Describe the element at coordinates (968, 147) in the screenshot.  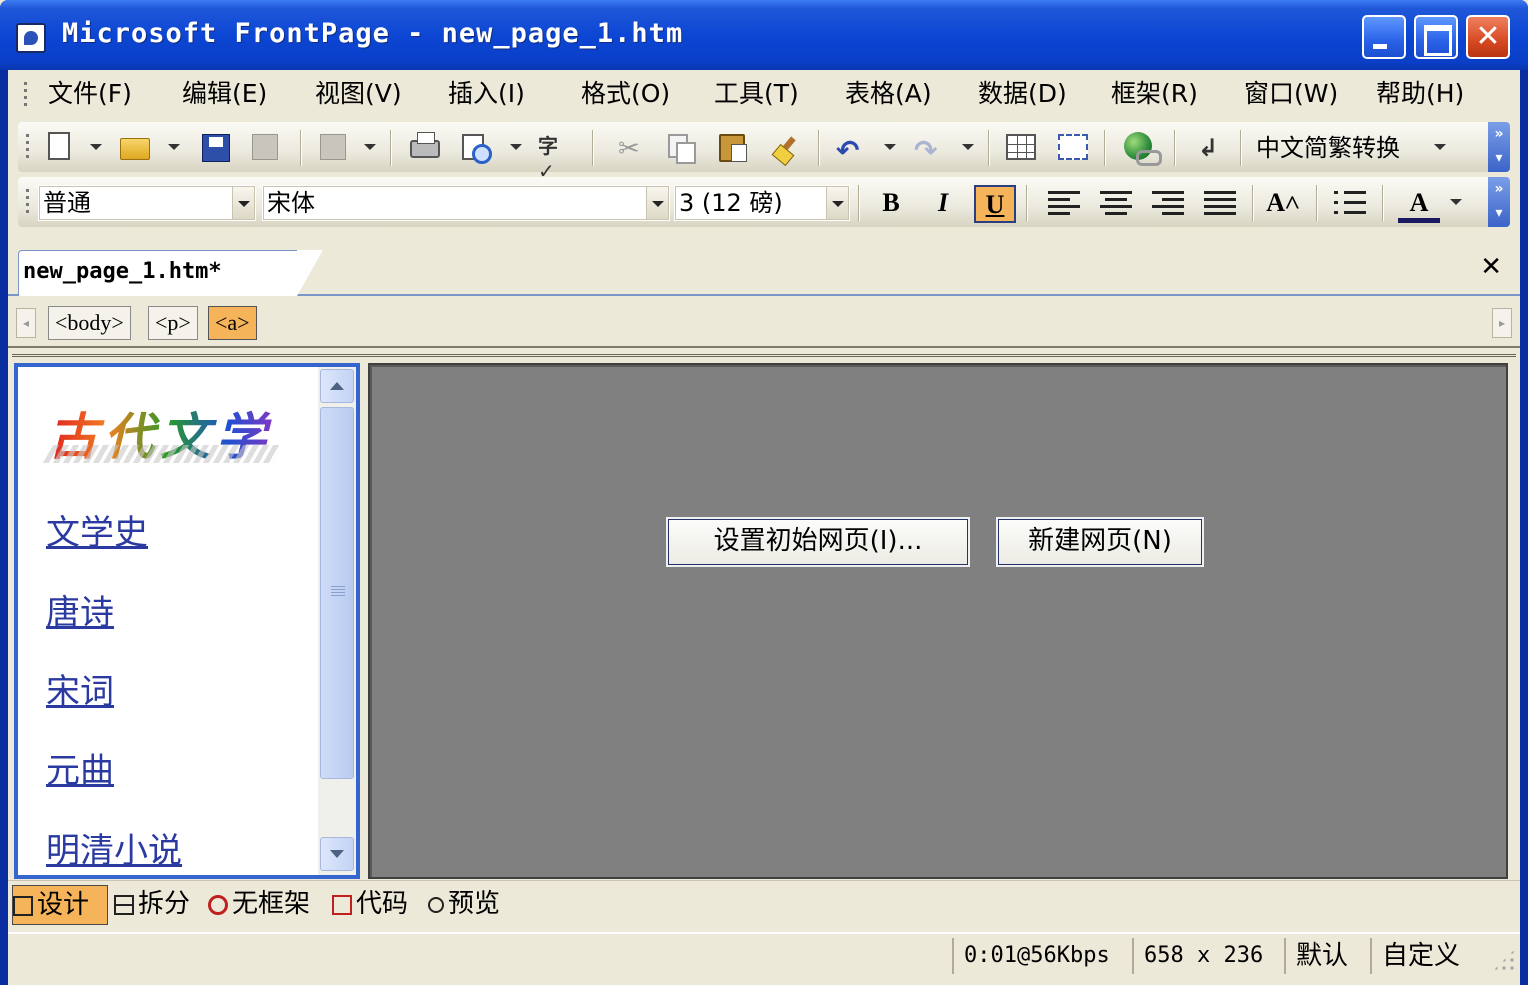
I see `redo-dropdown-arrow` at that location.